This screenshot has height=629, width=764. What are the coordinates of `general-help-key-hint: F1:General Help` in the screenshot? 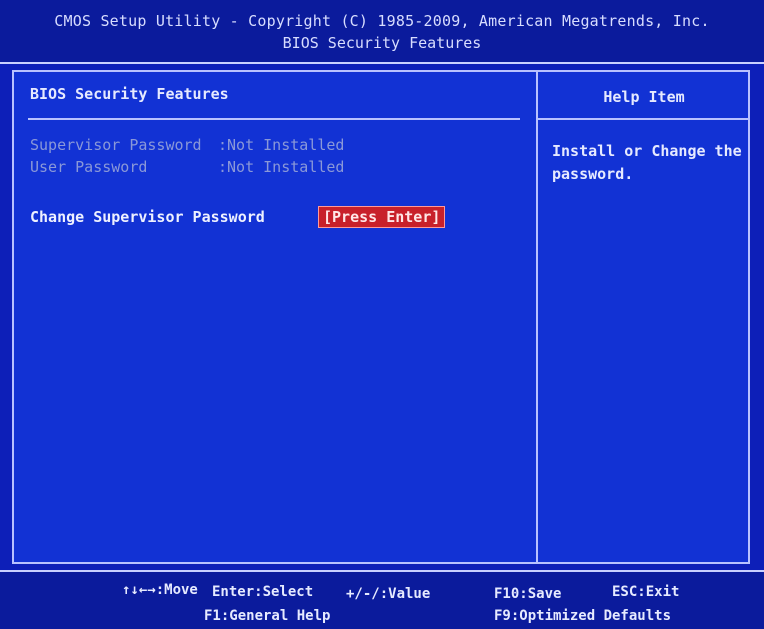 It's located at (267, 616).